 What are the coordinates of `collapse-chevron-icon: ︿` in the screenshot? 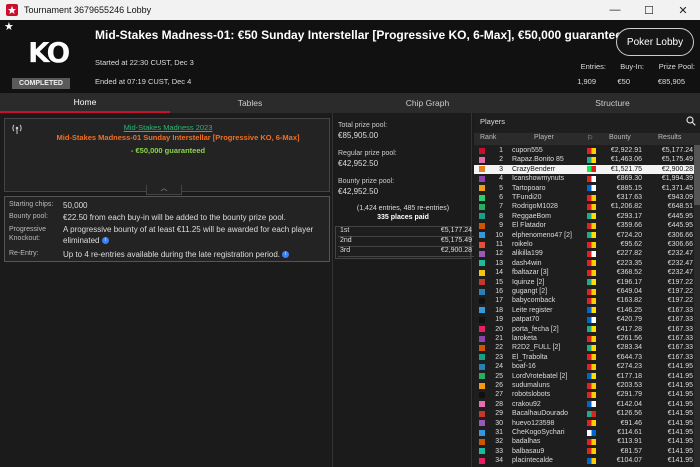 It's located at (164, 190).